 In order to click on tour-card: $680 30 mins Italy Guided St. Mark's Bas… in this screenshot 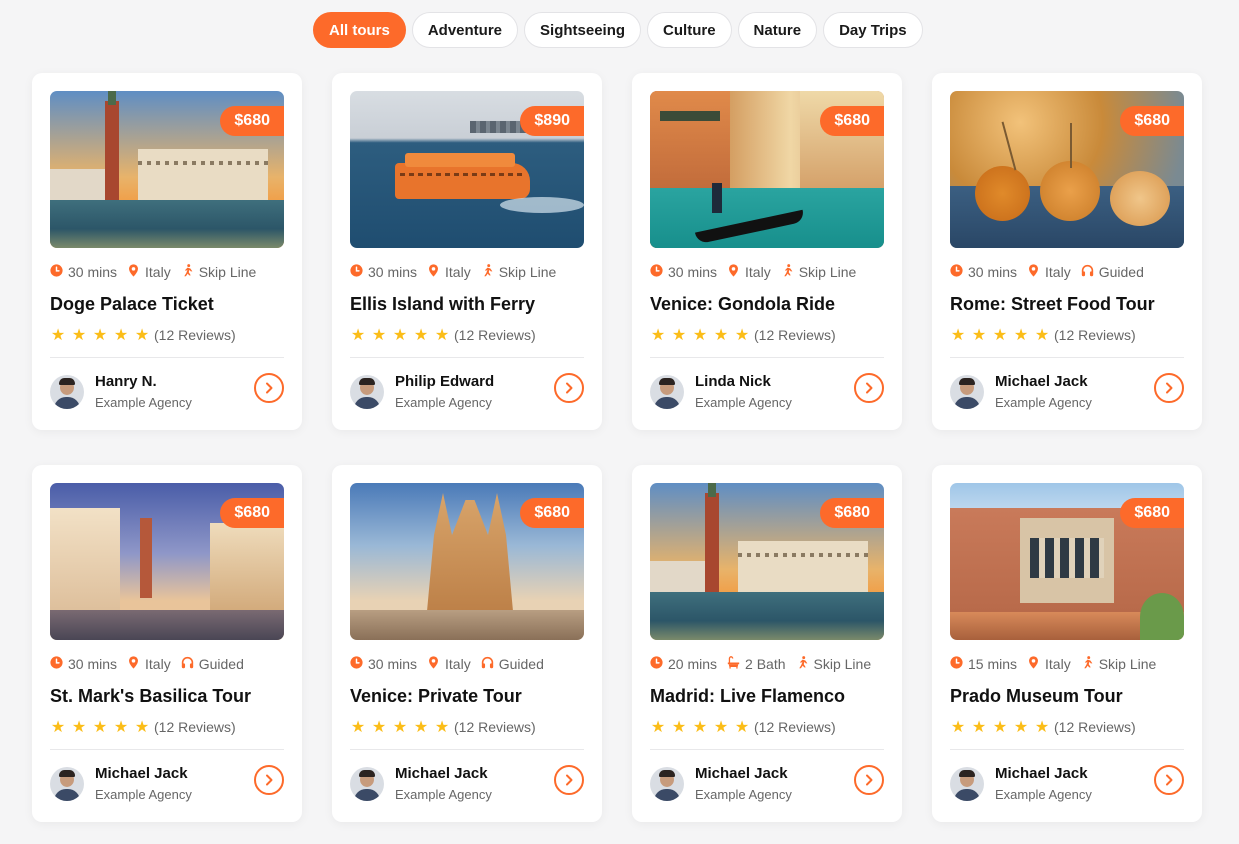, I will do `click(167, 643)`.